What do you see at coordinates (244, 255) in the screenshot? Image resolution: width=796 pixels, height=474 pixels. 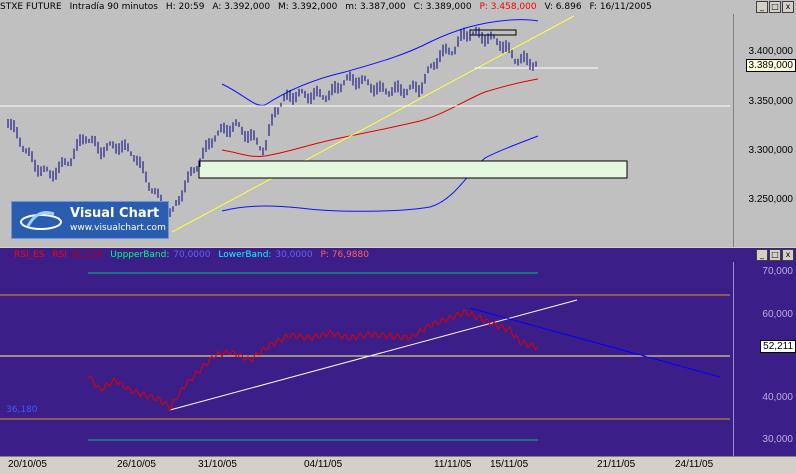 I see `lower-band-label: LowerBand:` at bounding box center [244, 255].